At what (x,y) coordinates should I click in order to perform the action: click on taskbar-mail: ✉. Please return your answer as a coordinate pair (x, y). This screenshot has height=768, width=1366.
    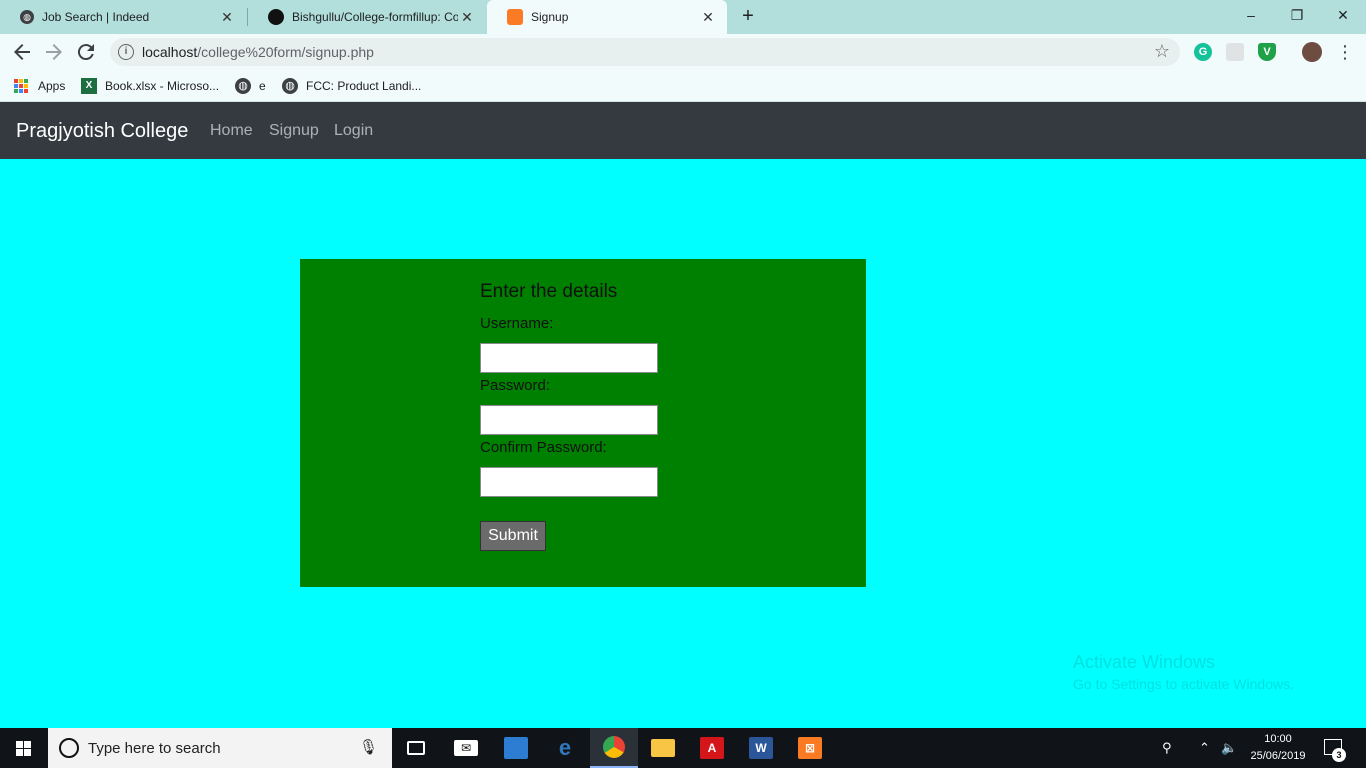
    Looking at the image, I should click on (466, 748).